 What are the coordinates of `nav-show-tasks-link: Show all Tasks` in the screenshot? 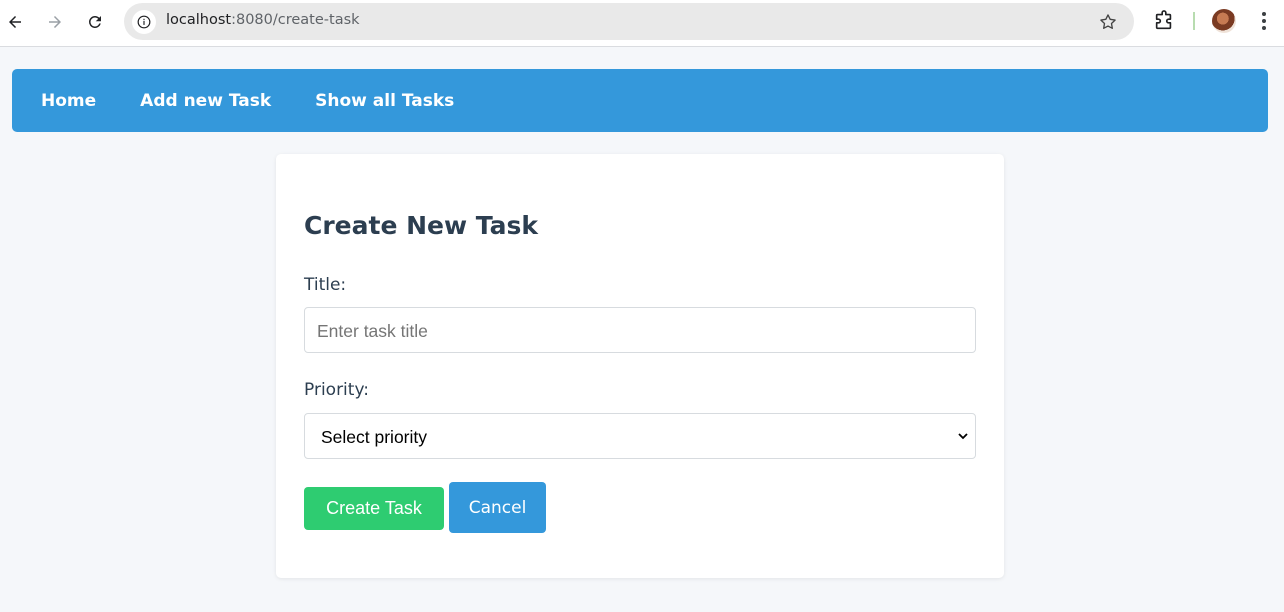 It's located at (384, 101).